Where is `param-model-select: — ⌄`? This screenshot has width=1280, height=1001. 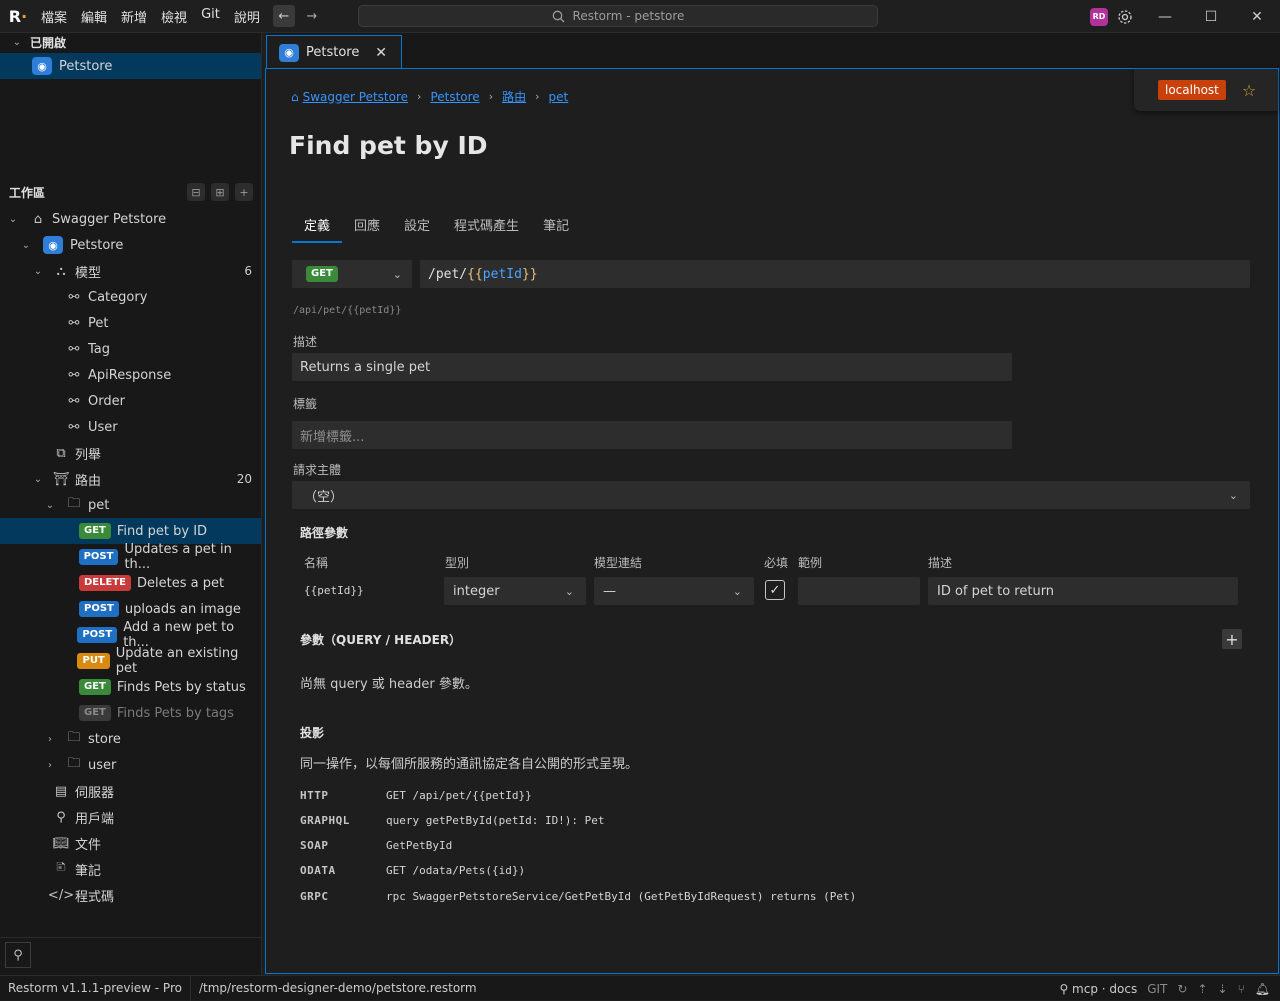 param-model-select: — ⌄ is located at coordinates (674, 591).